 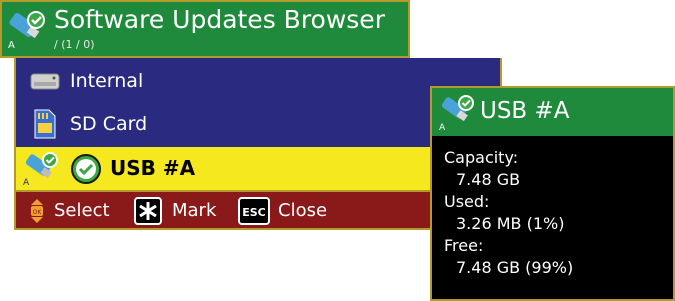 I want to click on esc-key-label: ESC, so click(x=254, y=212).